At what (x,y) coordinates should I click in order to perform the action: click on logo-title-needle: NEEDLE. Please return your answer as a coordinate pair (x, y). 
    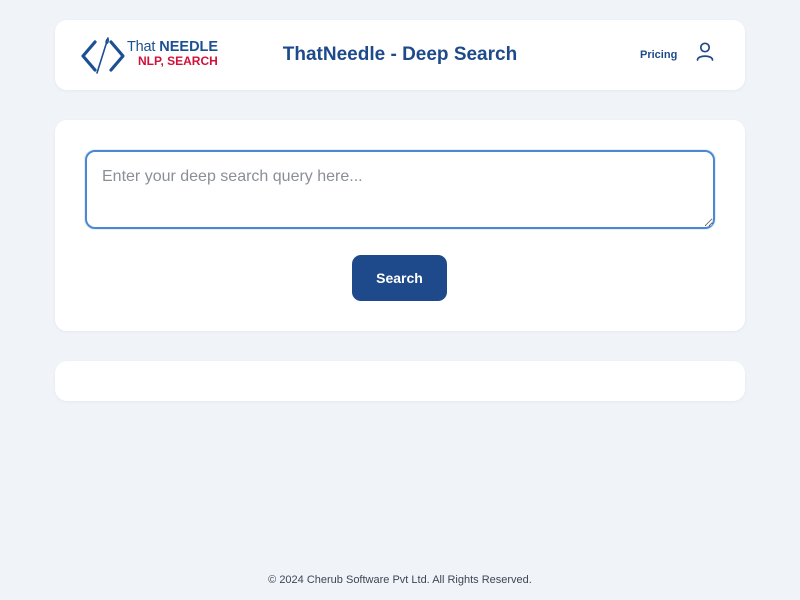
    Looking at the image, I should click on (189, 47).